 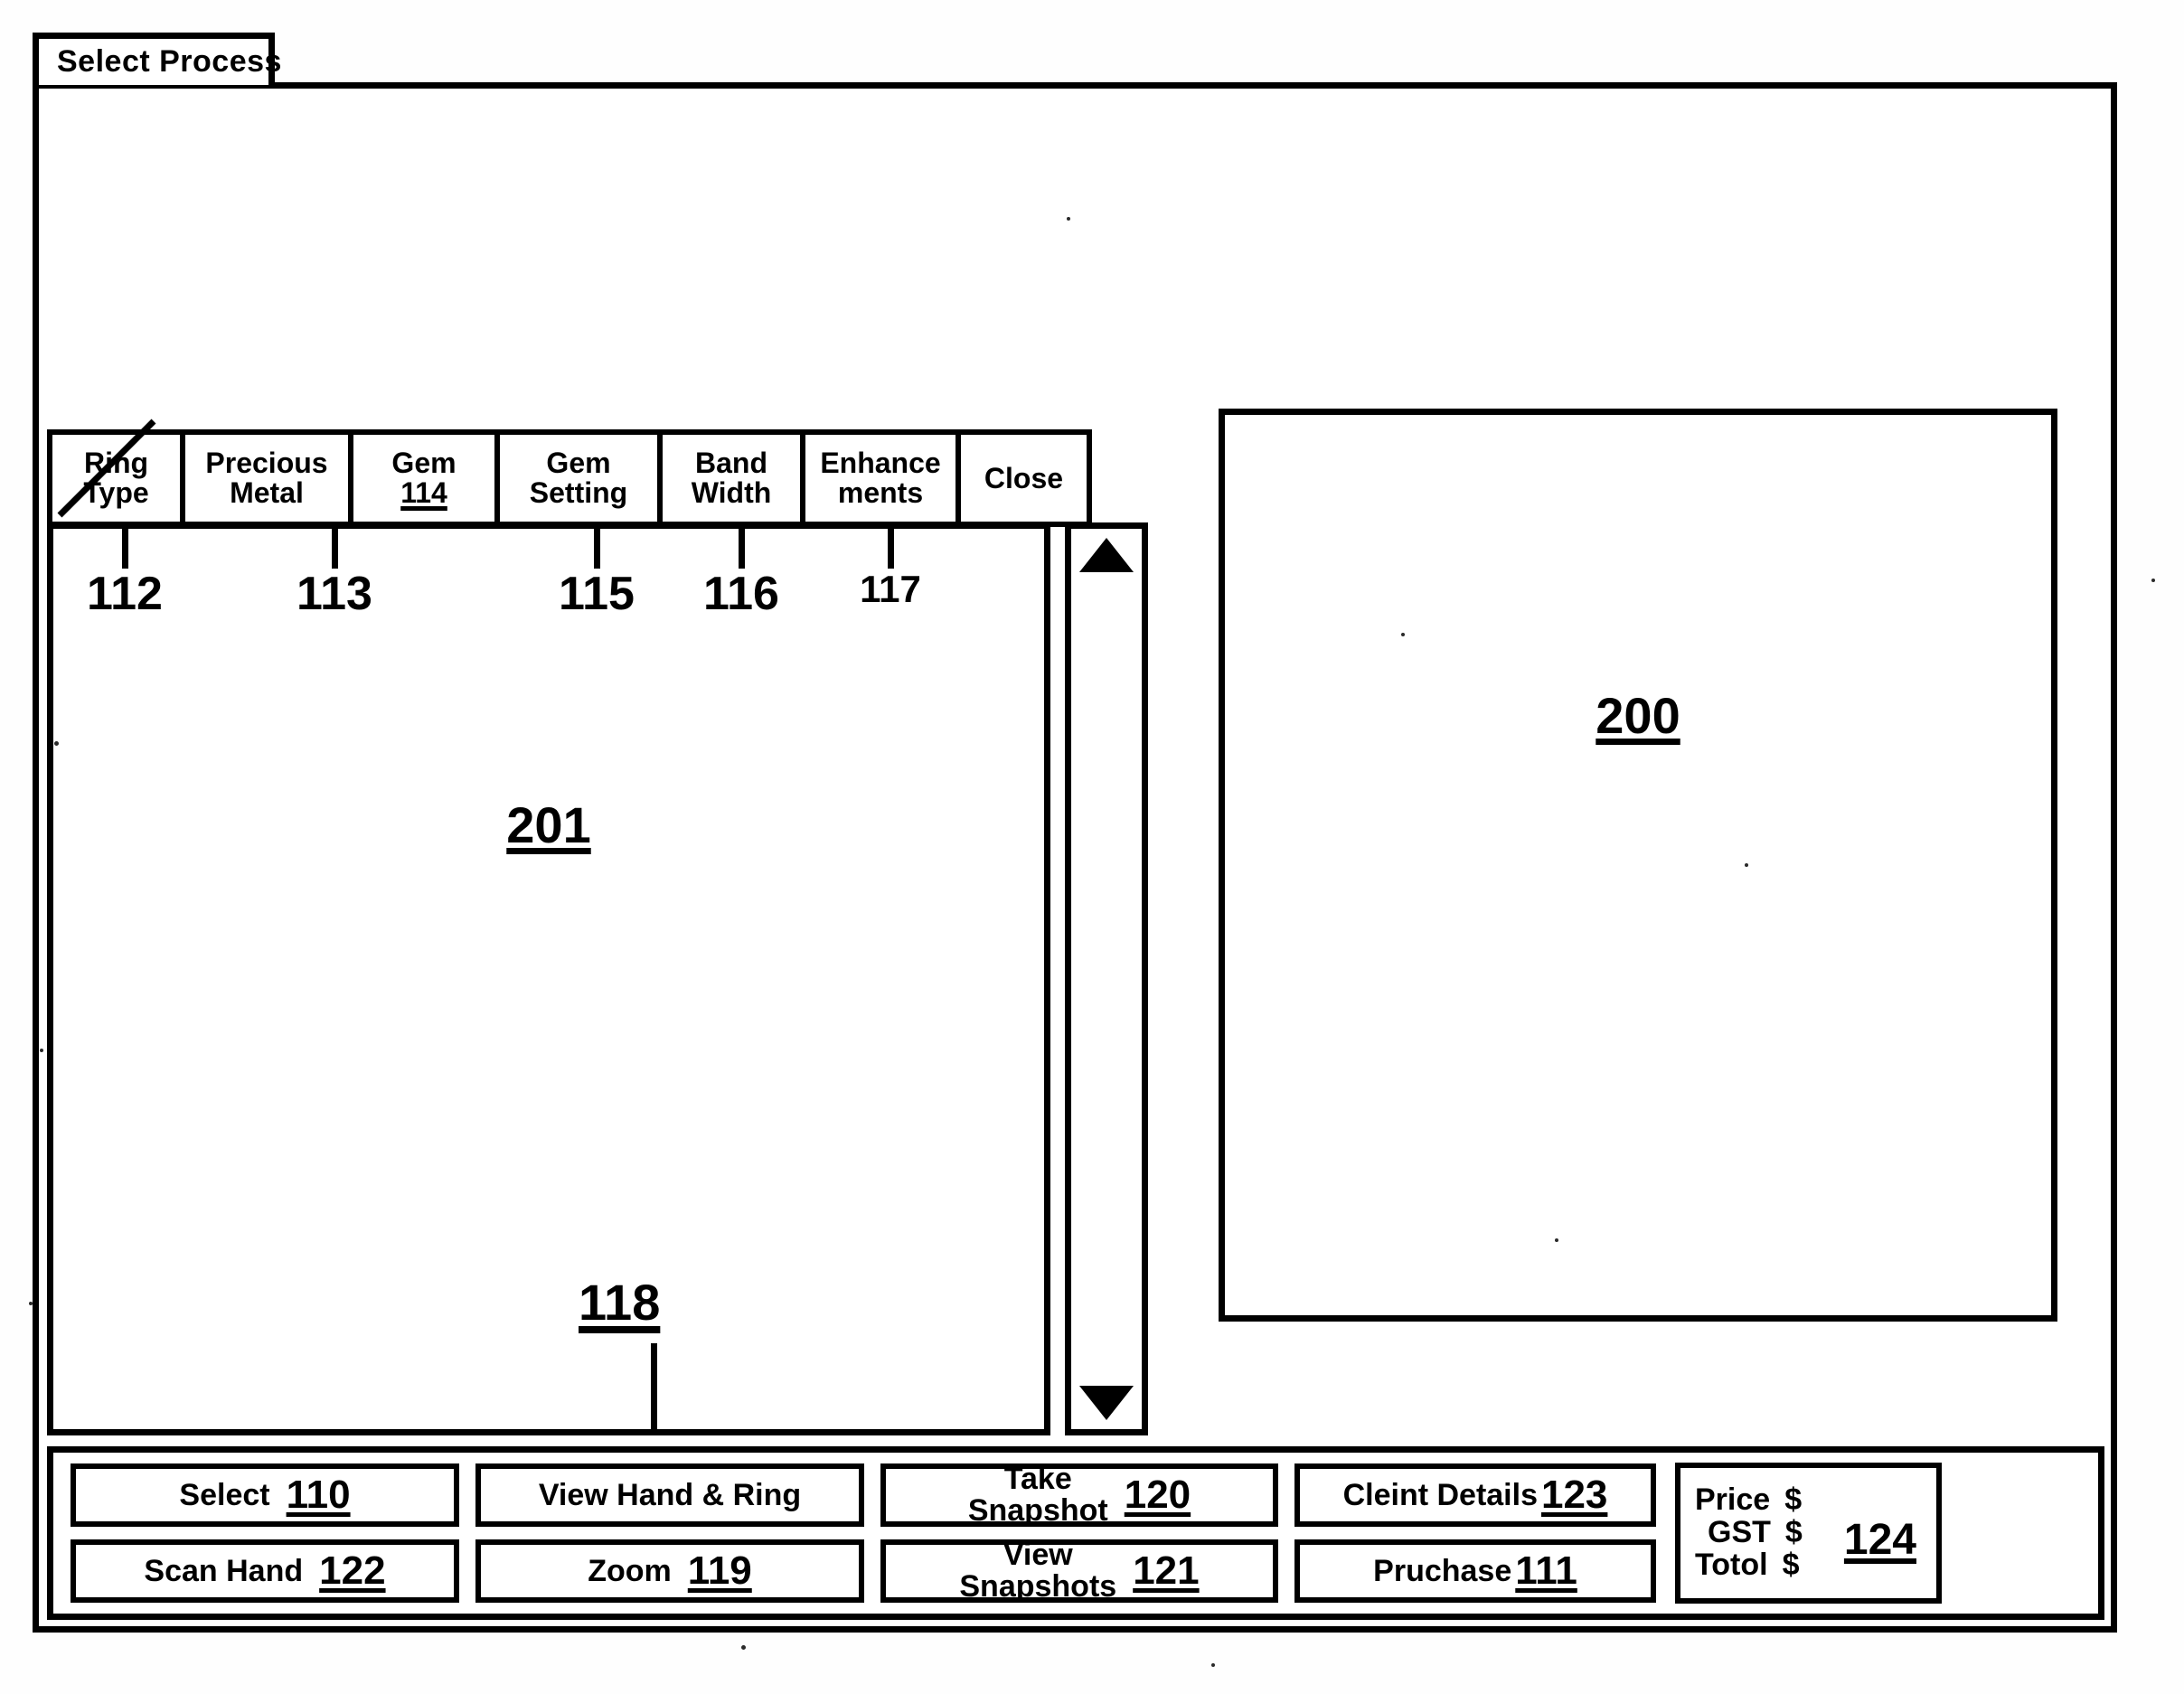 What do you see at coordinates (116, 492) in the screenshot?
I see `tab-ring-type-line2: Type` at bounding box center [116, 492].